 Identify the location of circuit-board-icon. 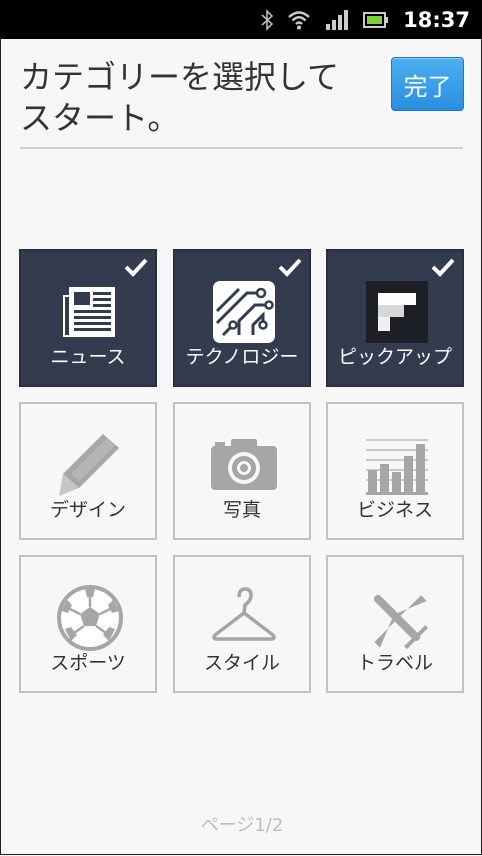
(244, 312).